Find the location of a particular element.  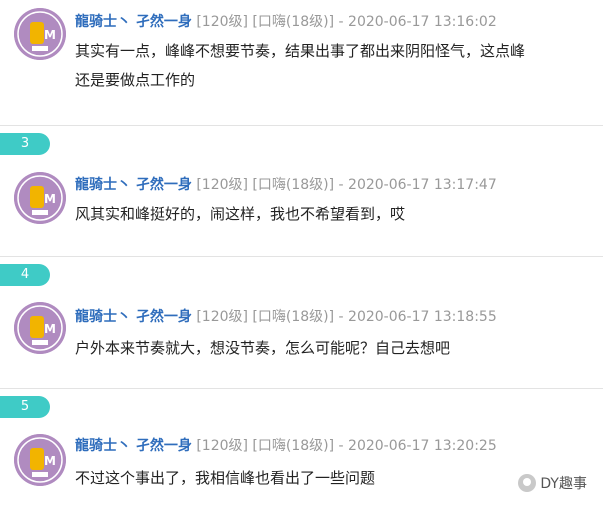

comment-text: 不过这个事出了，我相信峰也看出了一些问题 is located at coordinates (330, 478).